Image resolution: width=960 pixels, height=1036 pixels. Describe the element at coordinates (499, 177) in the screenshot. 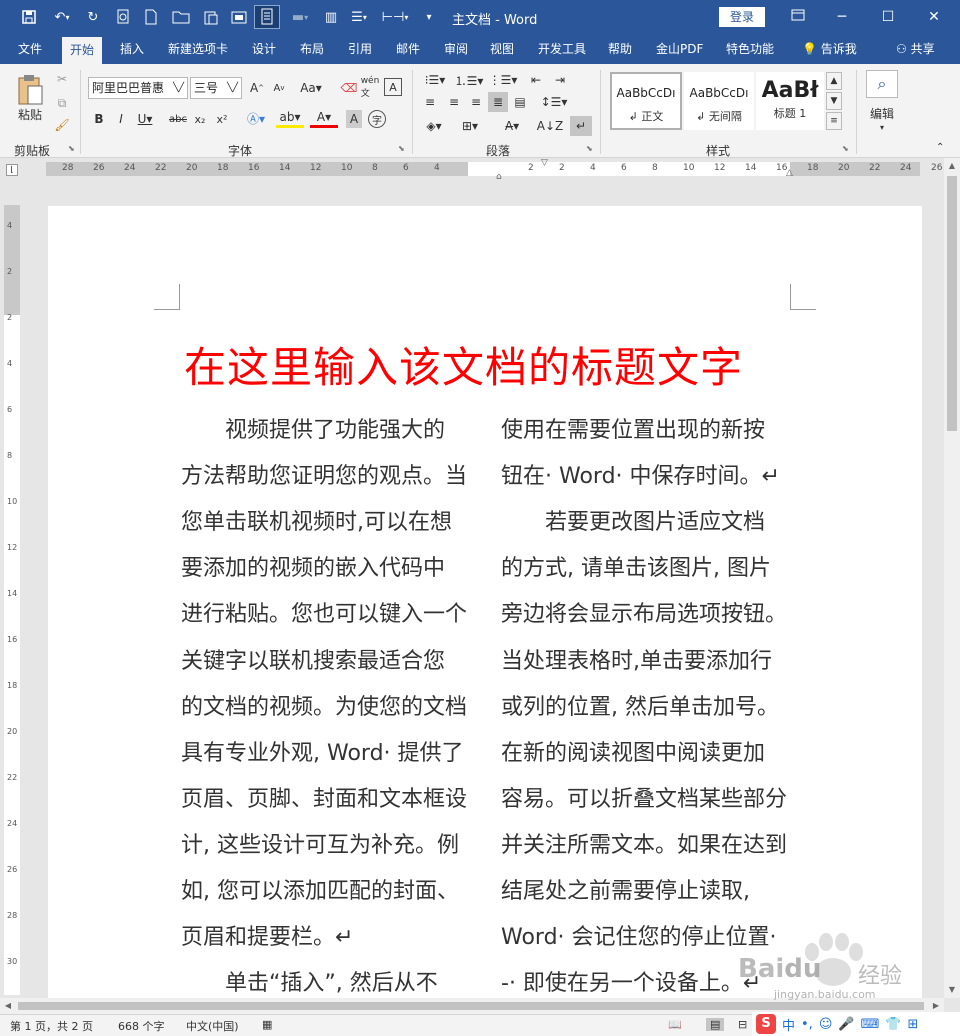

I see `indent-marker-icon: ⌂` at that location.